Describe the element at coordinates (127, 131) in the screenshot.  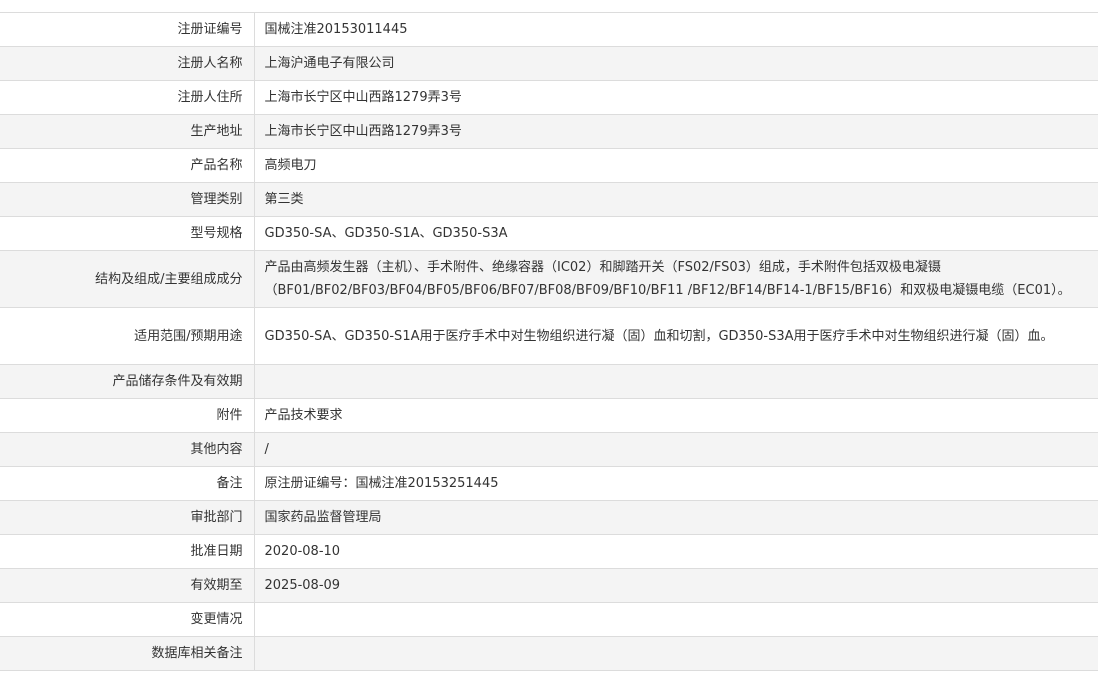
I see `label-production-address: 生产地址` at that location.